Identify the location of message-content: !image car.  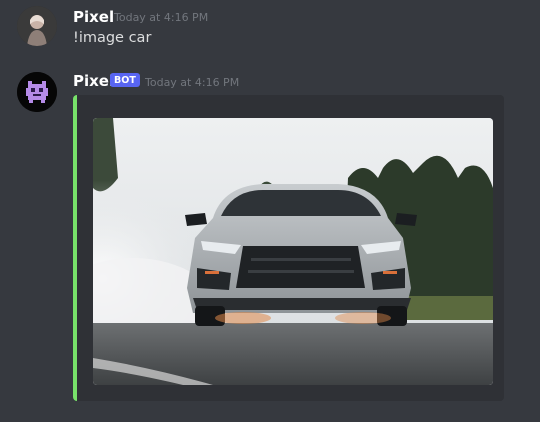
(112, 38).